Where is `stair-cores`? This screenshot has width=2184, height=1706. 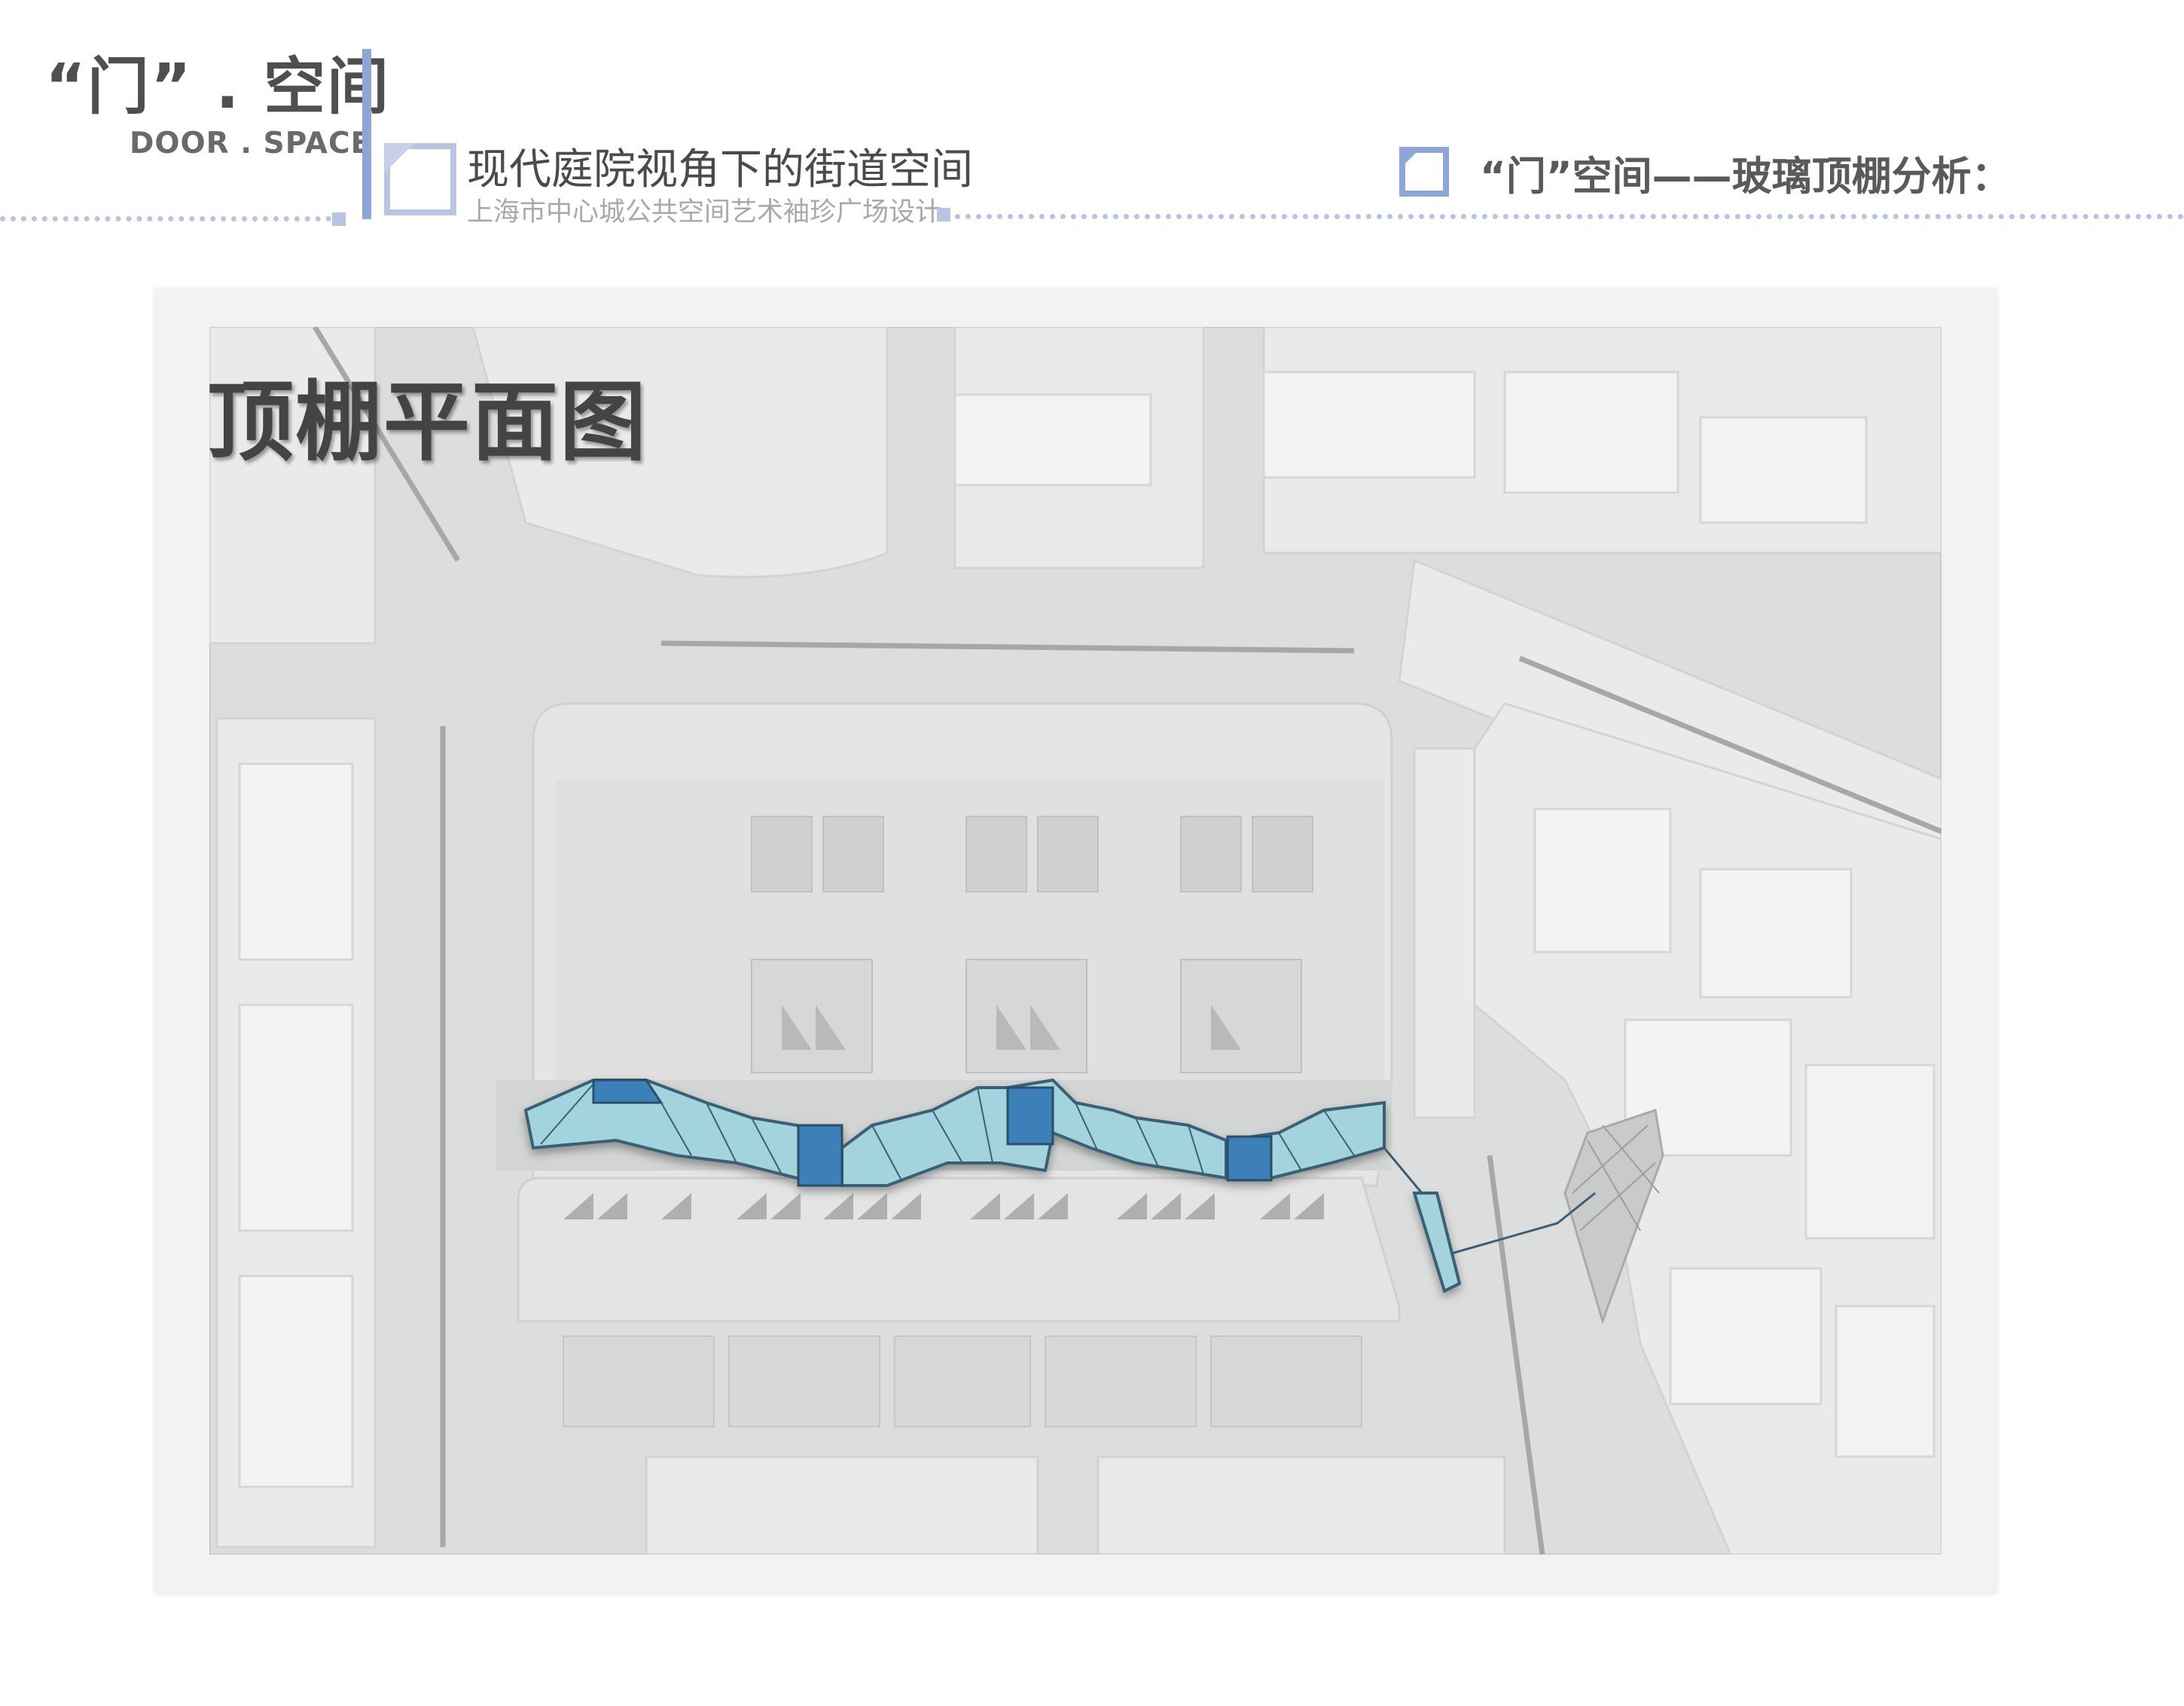
stair-cores is located at coordinates (1026, 1016).